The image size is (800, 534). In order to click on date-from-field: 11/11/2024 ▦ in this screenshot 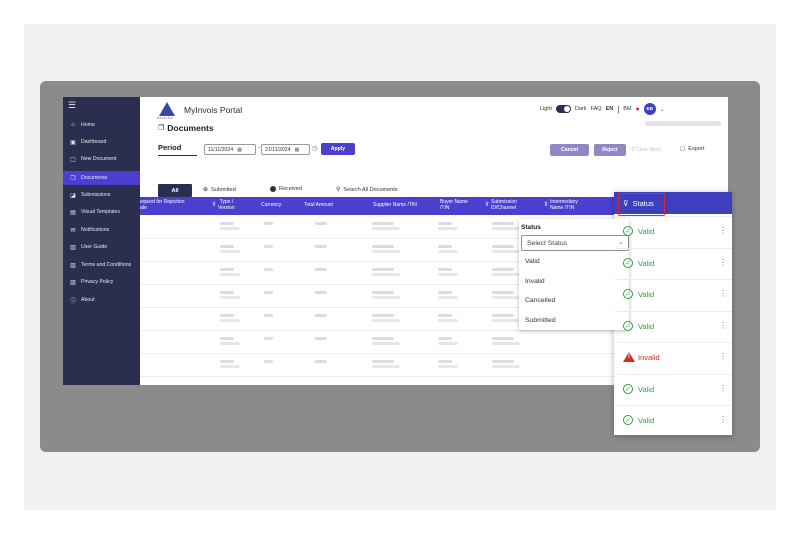, I will do `click(230, 149)`.